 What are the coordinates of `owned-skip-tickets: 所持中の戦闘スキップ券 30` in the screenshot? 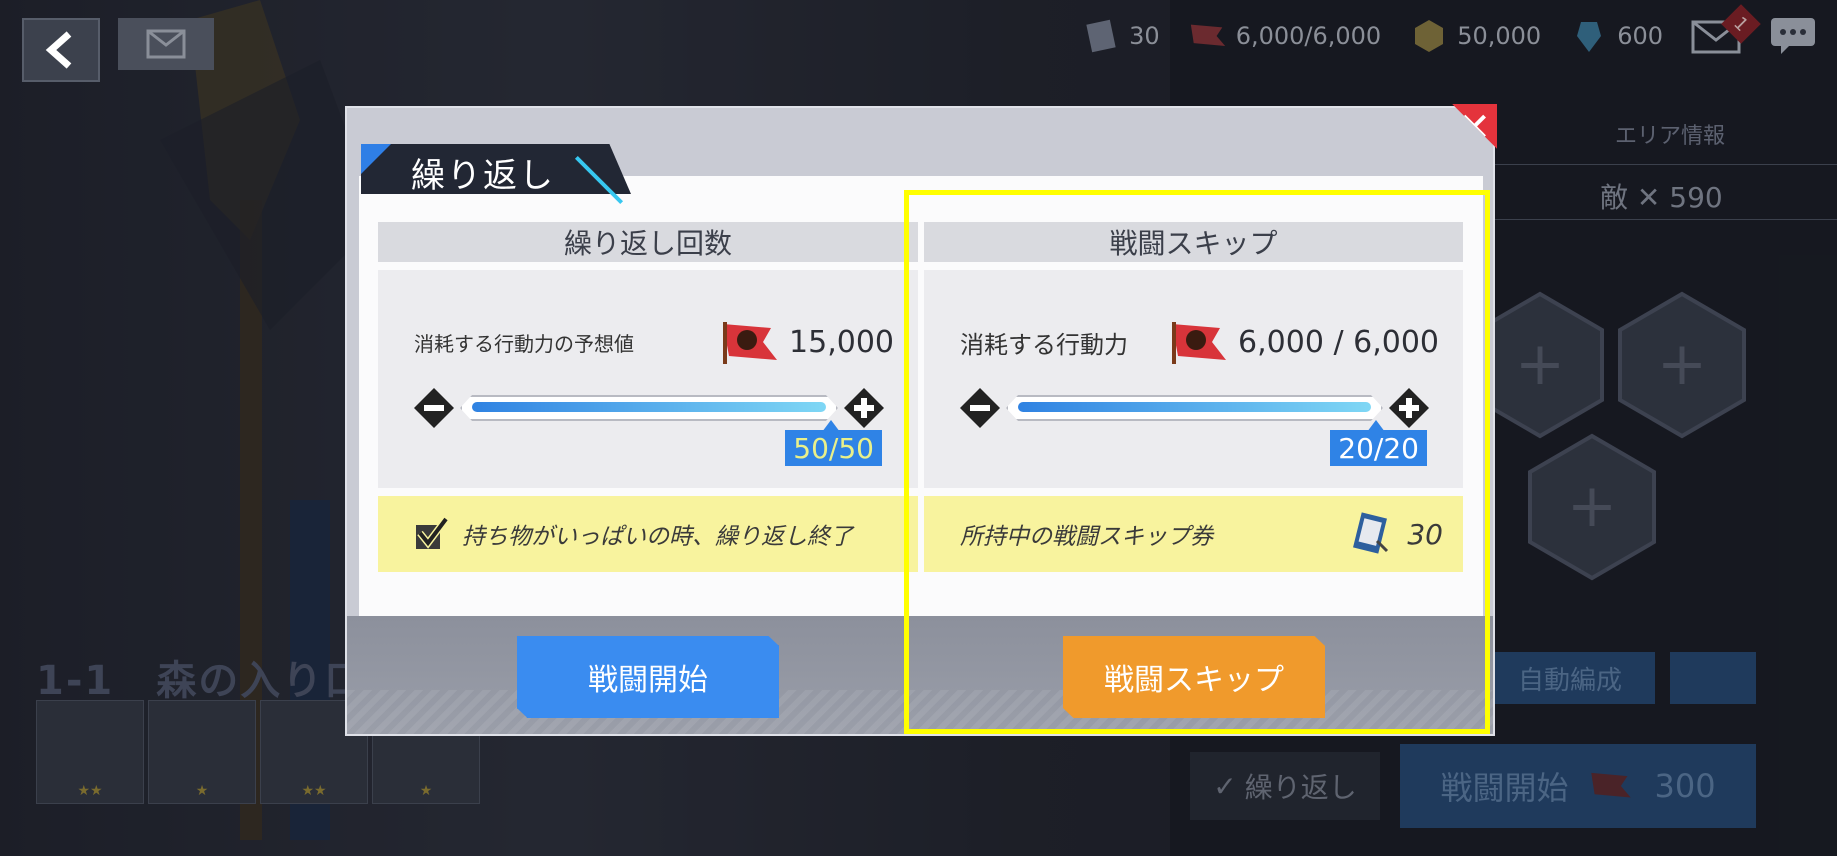 It's located at (1193, 534).